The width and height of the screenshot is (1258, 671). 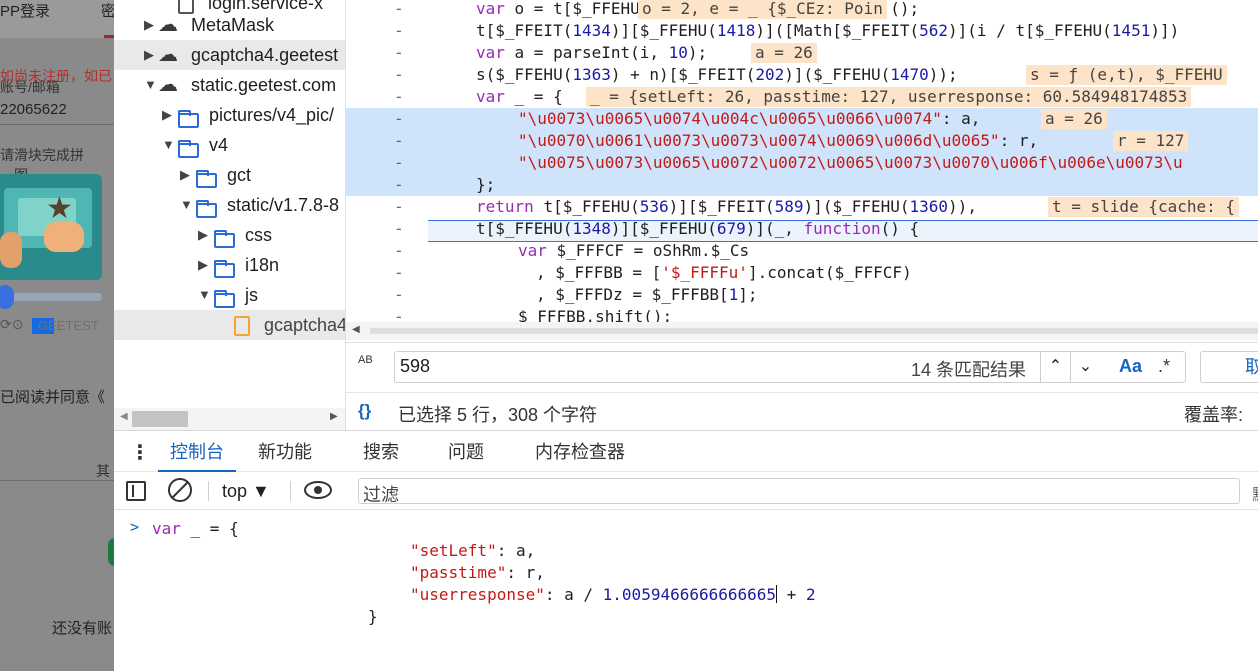 I want to click on no-account-text: 还没有账, so click(x=82, y=627).